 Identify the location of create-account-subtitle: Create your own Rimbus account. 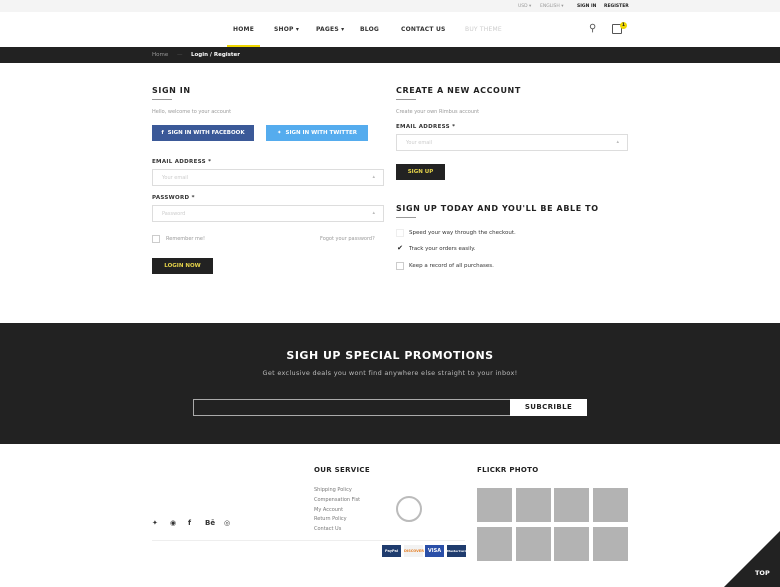
(438, 112).